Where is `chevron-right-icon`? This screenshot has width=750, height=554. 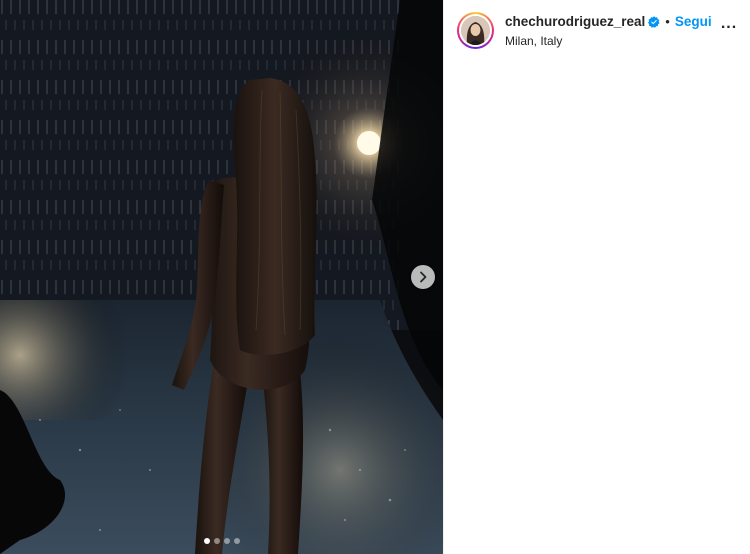
chevron-right-icon is located at coordinates (423, 277).